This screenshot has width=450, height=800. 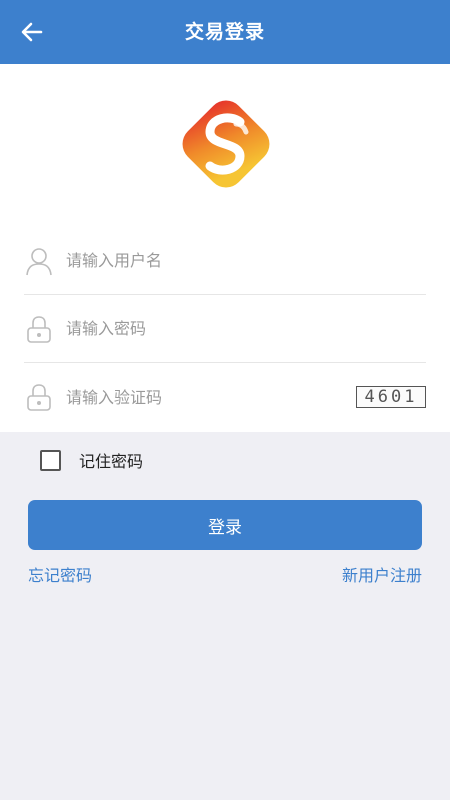 I want to click on captcha-row: 4601, so click(x=225, y=397).